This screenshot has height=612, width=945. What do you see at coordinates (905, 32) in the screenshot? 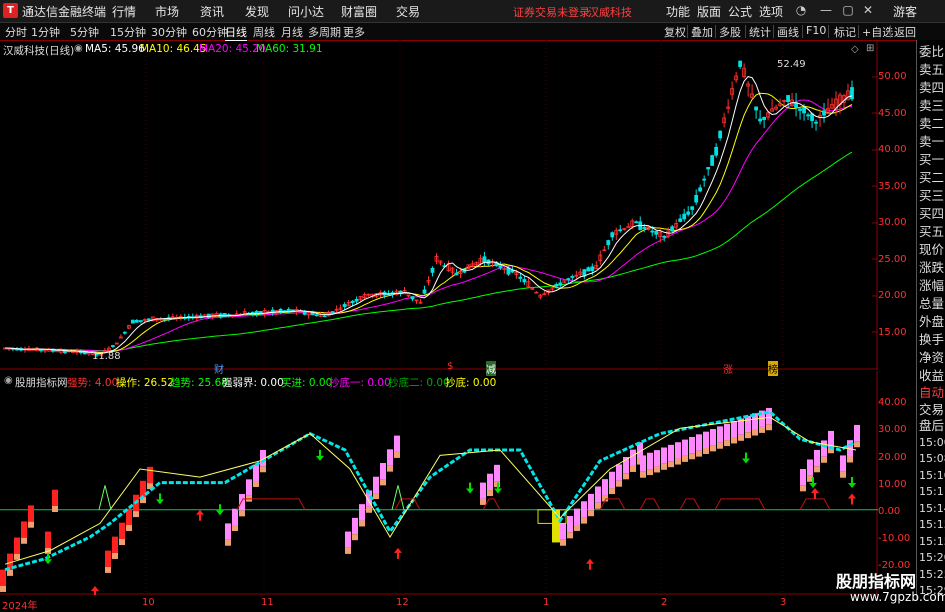
I see `back-button: 返回` at bounding box center [905, 32].